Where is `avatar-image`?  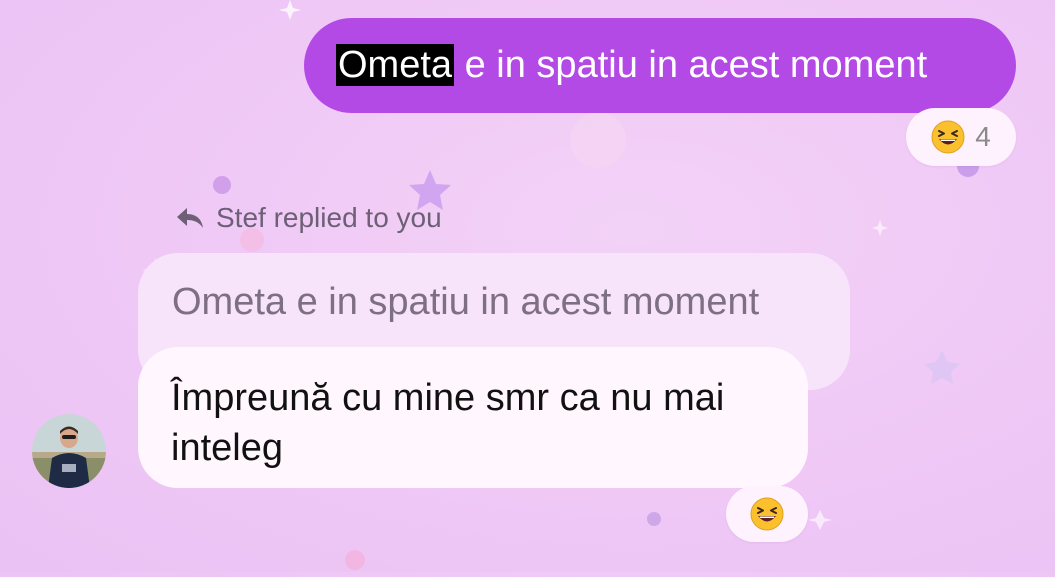 avatar-image is located at coordinates (69, 451).